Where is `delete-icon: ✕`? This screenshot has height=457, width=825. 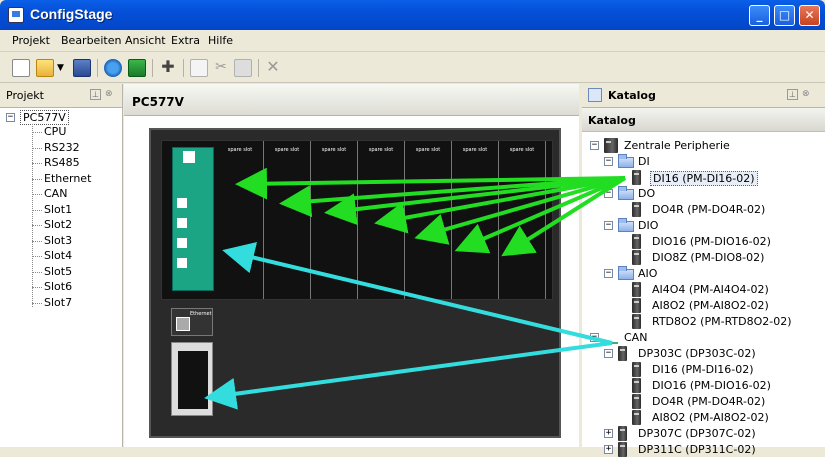 delete-icon: ✕ is located at coordinates (273, 68).